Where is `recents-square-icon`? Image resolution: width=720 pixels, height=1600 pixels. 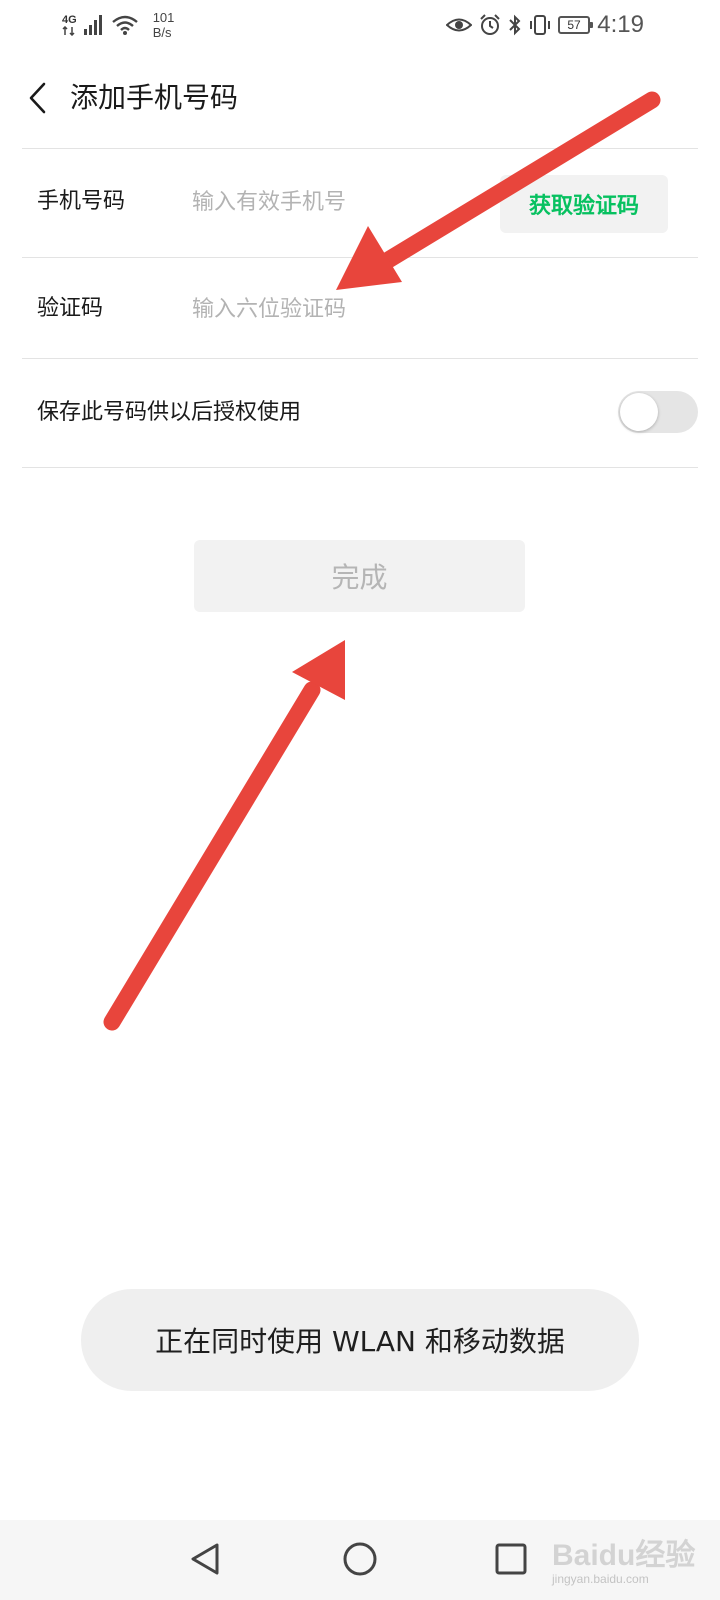
recents-square-icon is located at coordinates (511, 1559).